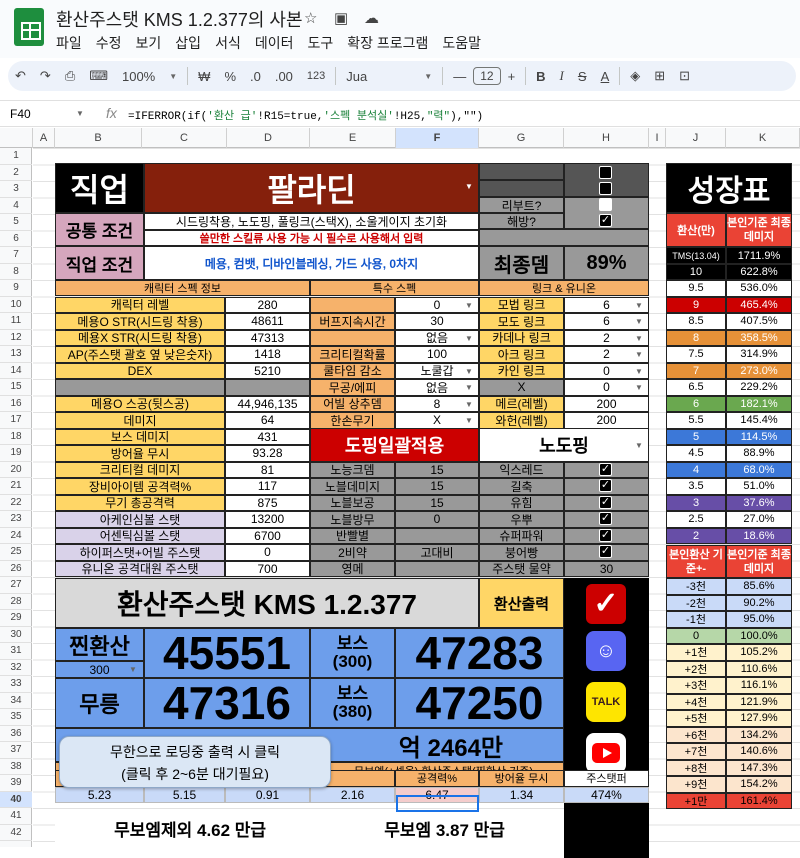  What do you see at coordinates (16, 255) in the screenshot?
I see `row-header: 7` at bounding box center [16, 255].